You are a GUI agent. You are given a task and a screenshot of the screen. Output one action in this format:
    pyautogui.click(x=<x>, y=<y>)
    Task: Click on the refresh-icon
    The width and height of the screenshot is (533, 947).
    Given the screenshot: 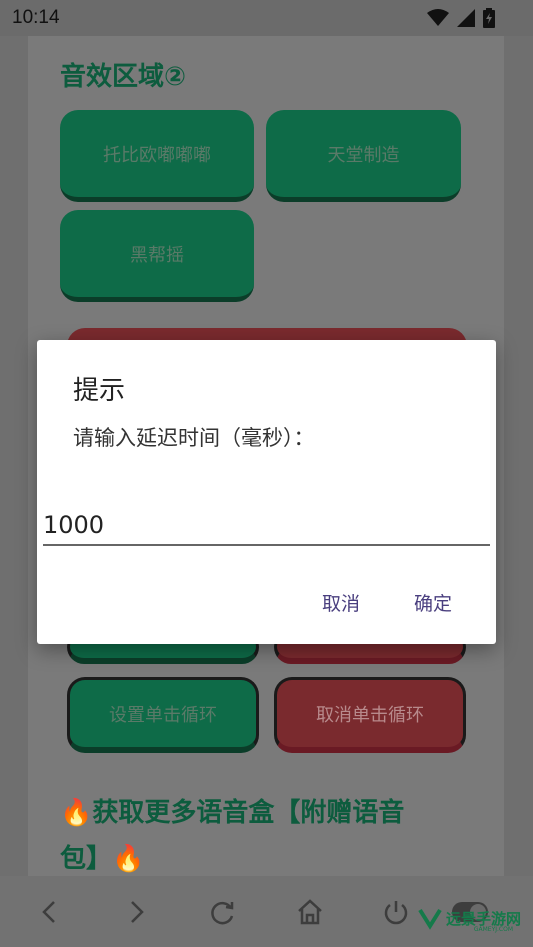 What is the action you would take?
    pyautogui.click(x=223, y=912)
    